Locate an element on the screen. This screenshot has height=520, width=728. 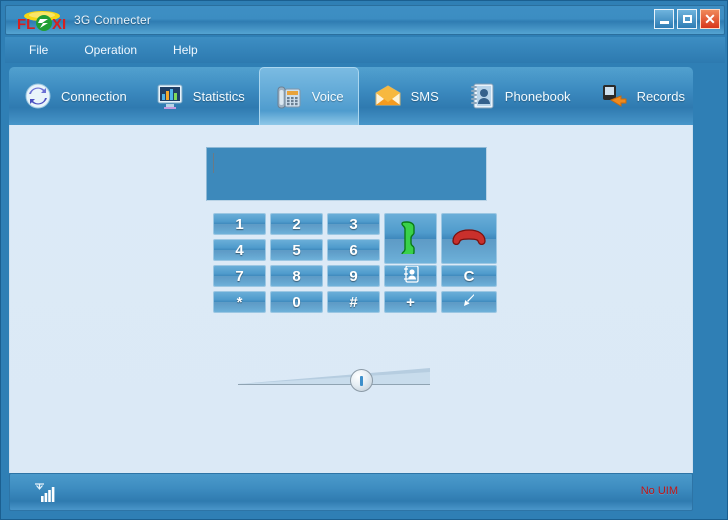
tab-phonebook: Phonebook is located at coordinates (519, 96).